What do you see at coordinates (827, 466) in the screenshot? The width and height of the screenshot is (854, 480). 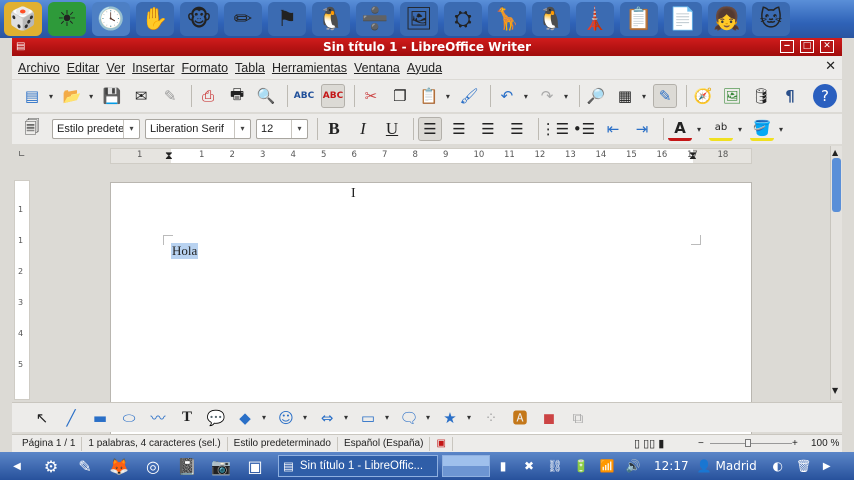 I see `taskbar-arrow-right-icon: ▶` at bounding box center [827, 466].